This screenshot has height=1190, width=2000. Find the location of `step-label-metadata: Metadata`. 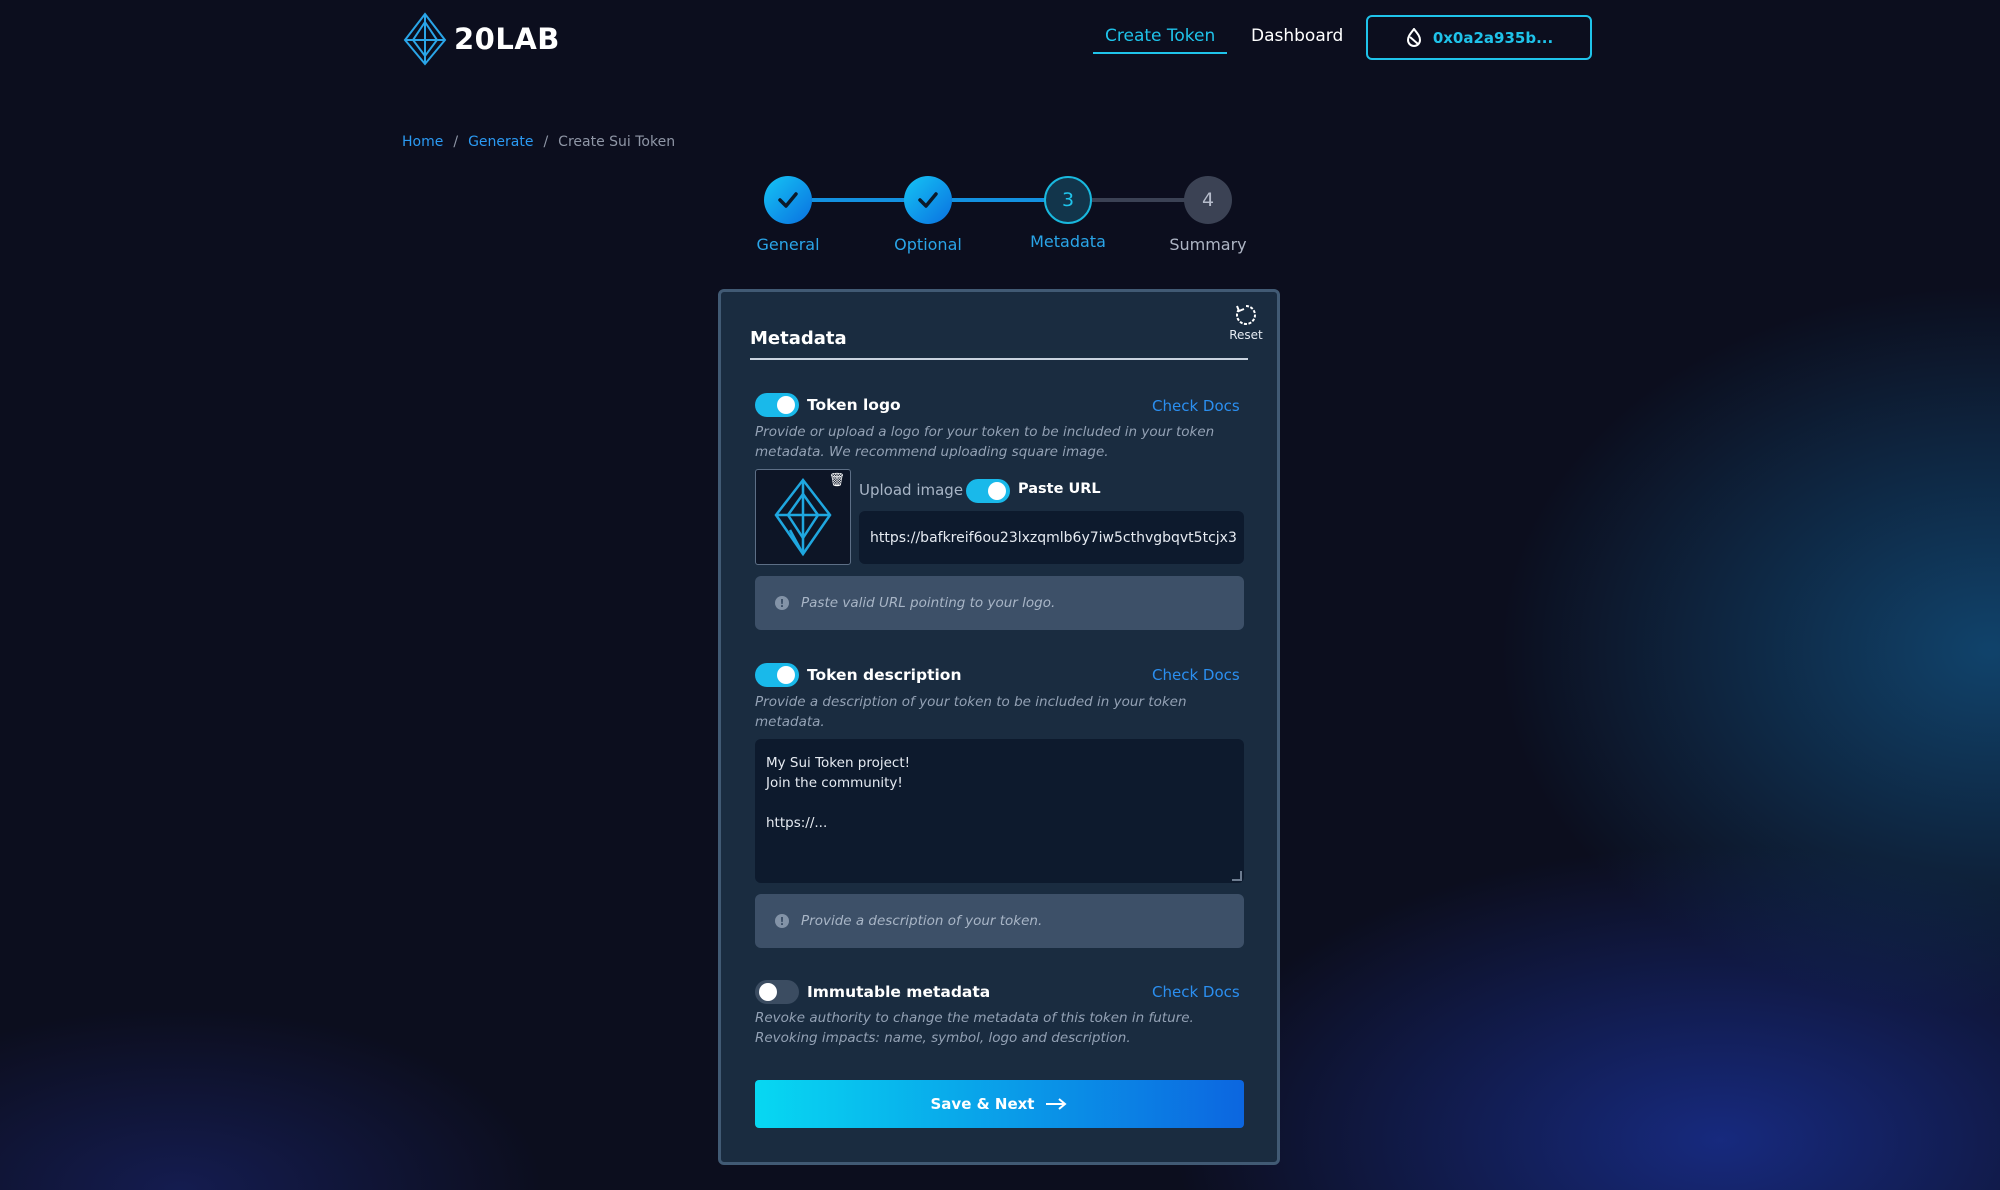

step-label-metadata: Metadata is located at coordinates (1068, 241).